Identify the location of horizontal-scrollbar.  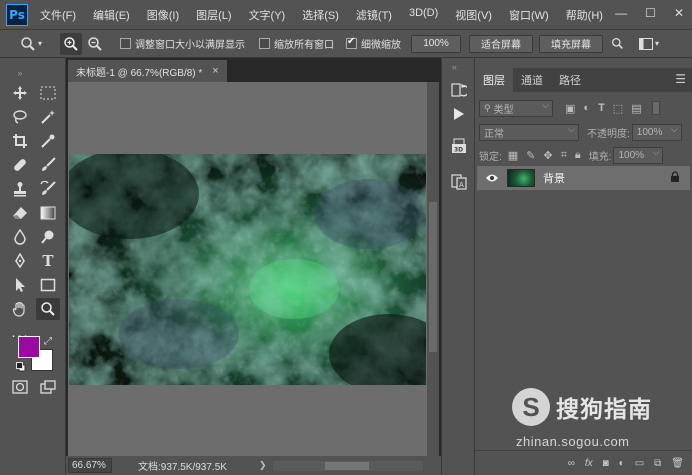
(347, 465).